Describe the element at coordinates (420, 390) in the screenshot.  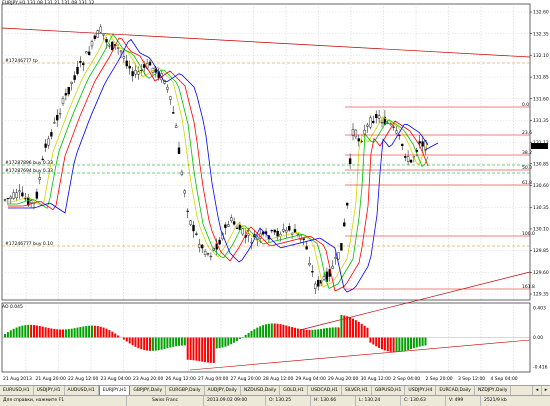
I see `tab-usdjpy-h4: USDJPY,H4` at that location.